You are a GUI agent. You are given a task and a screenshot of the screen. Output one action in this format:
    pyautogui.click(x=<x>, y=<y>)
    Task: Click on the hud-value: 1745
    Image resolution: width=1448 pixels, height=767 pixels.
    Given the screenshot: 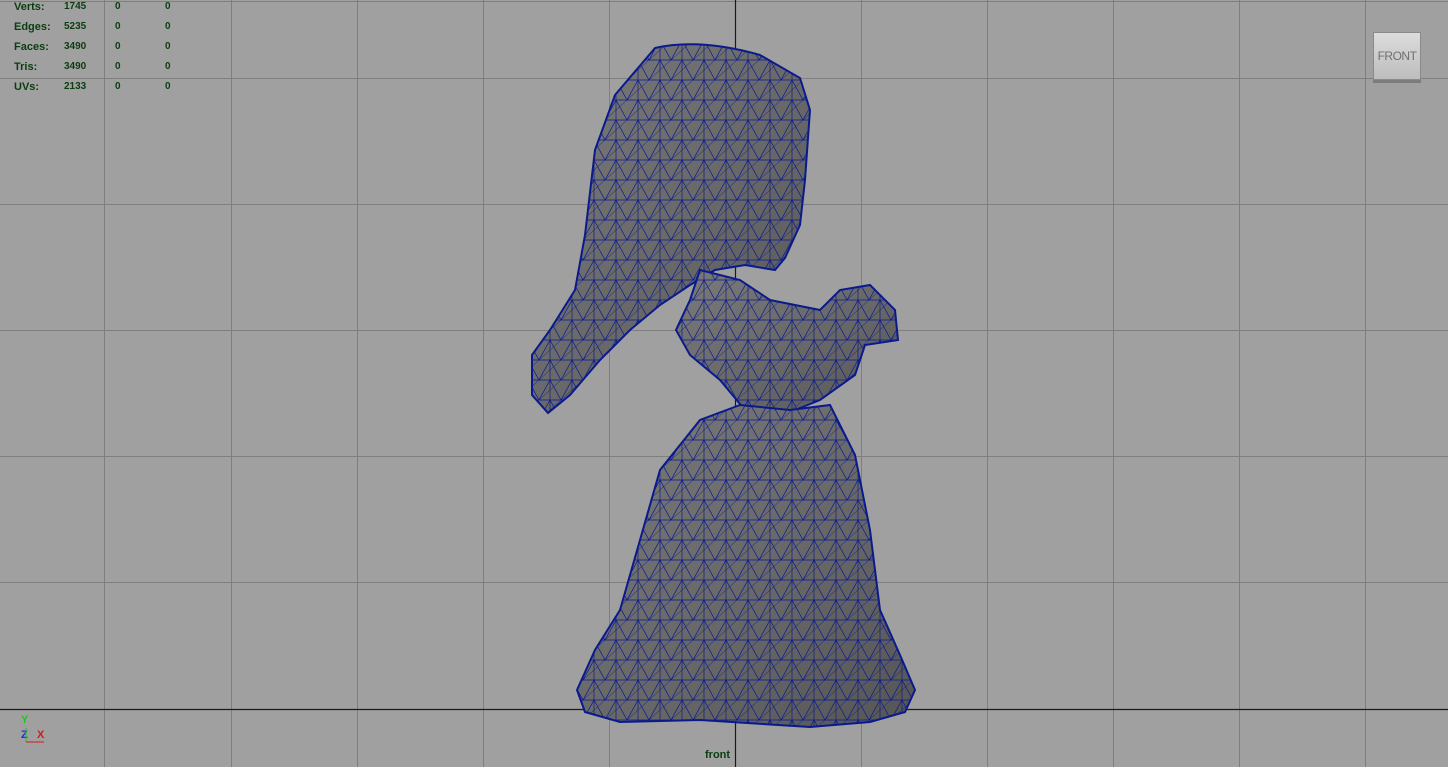 What is the action you would take?
    pyautogui.click(x=75, y=6)
    